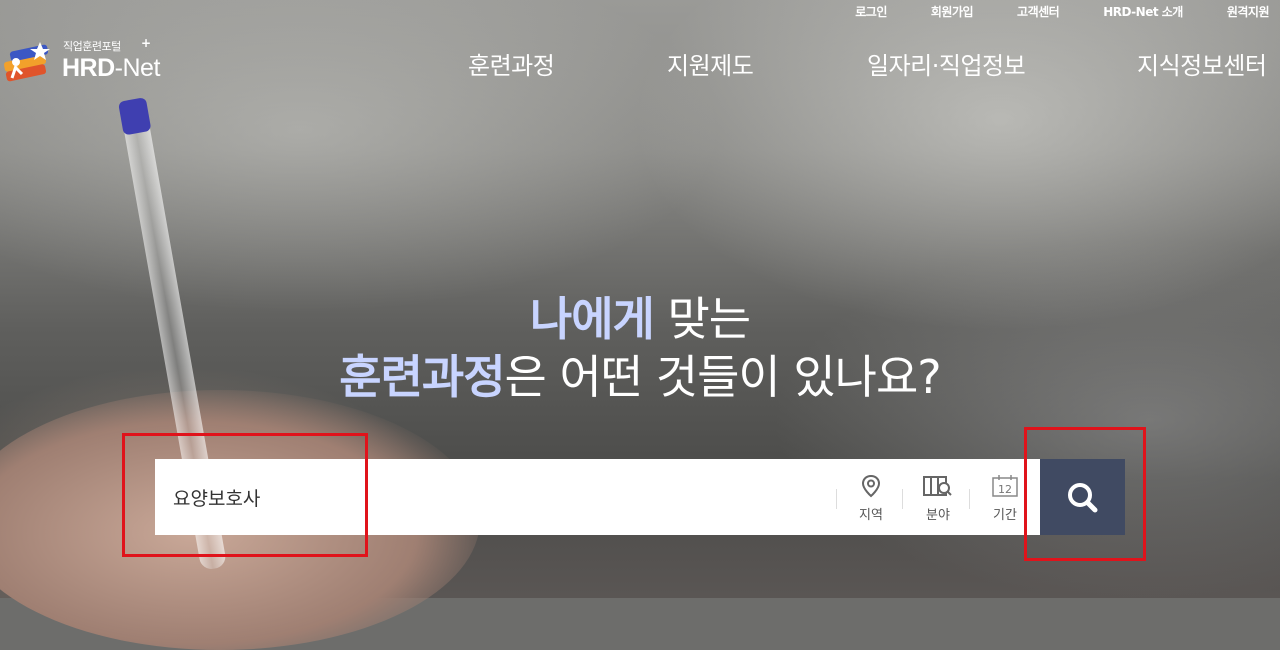  What do you see at coordinates (871, 515) in the screenshot?
I see `region-filter-label: 지역` at bounding box center [871, 515].